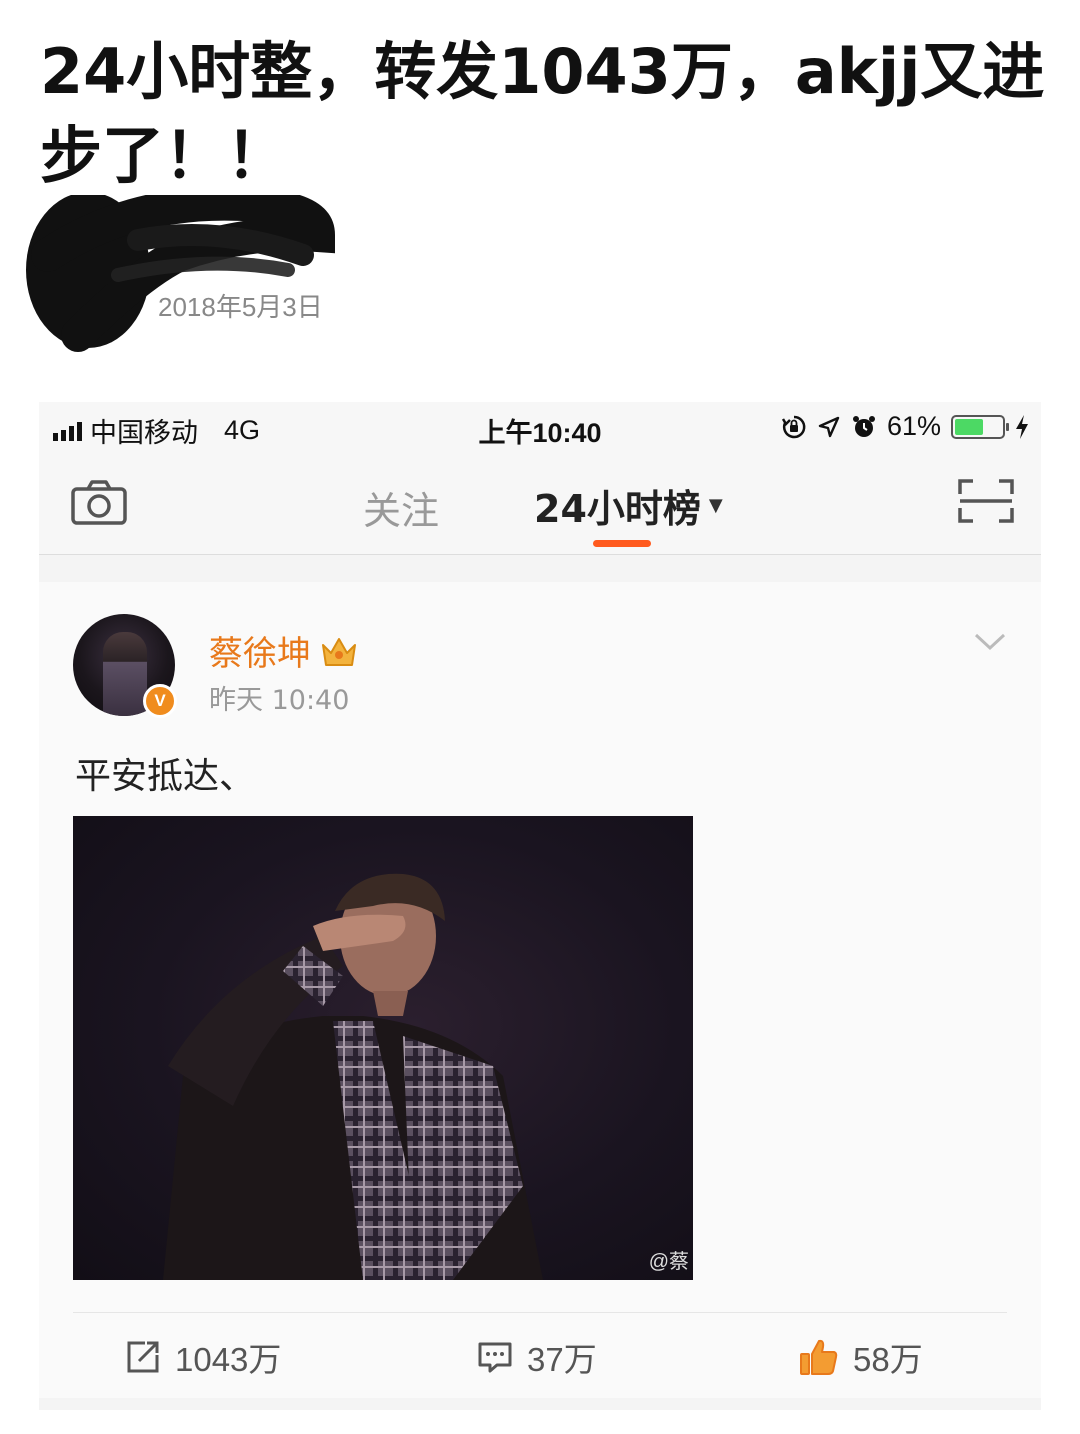 This screenshot has height=1434, width=1080. I want to click on chevron-down-icon, so click(990, 642).